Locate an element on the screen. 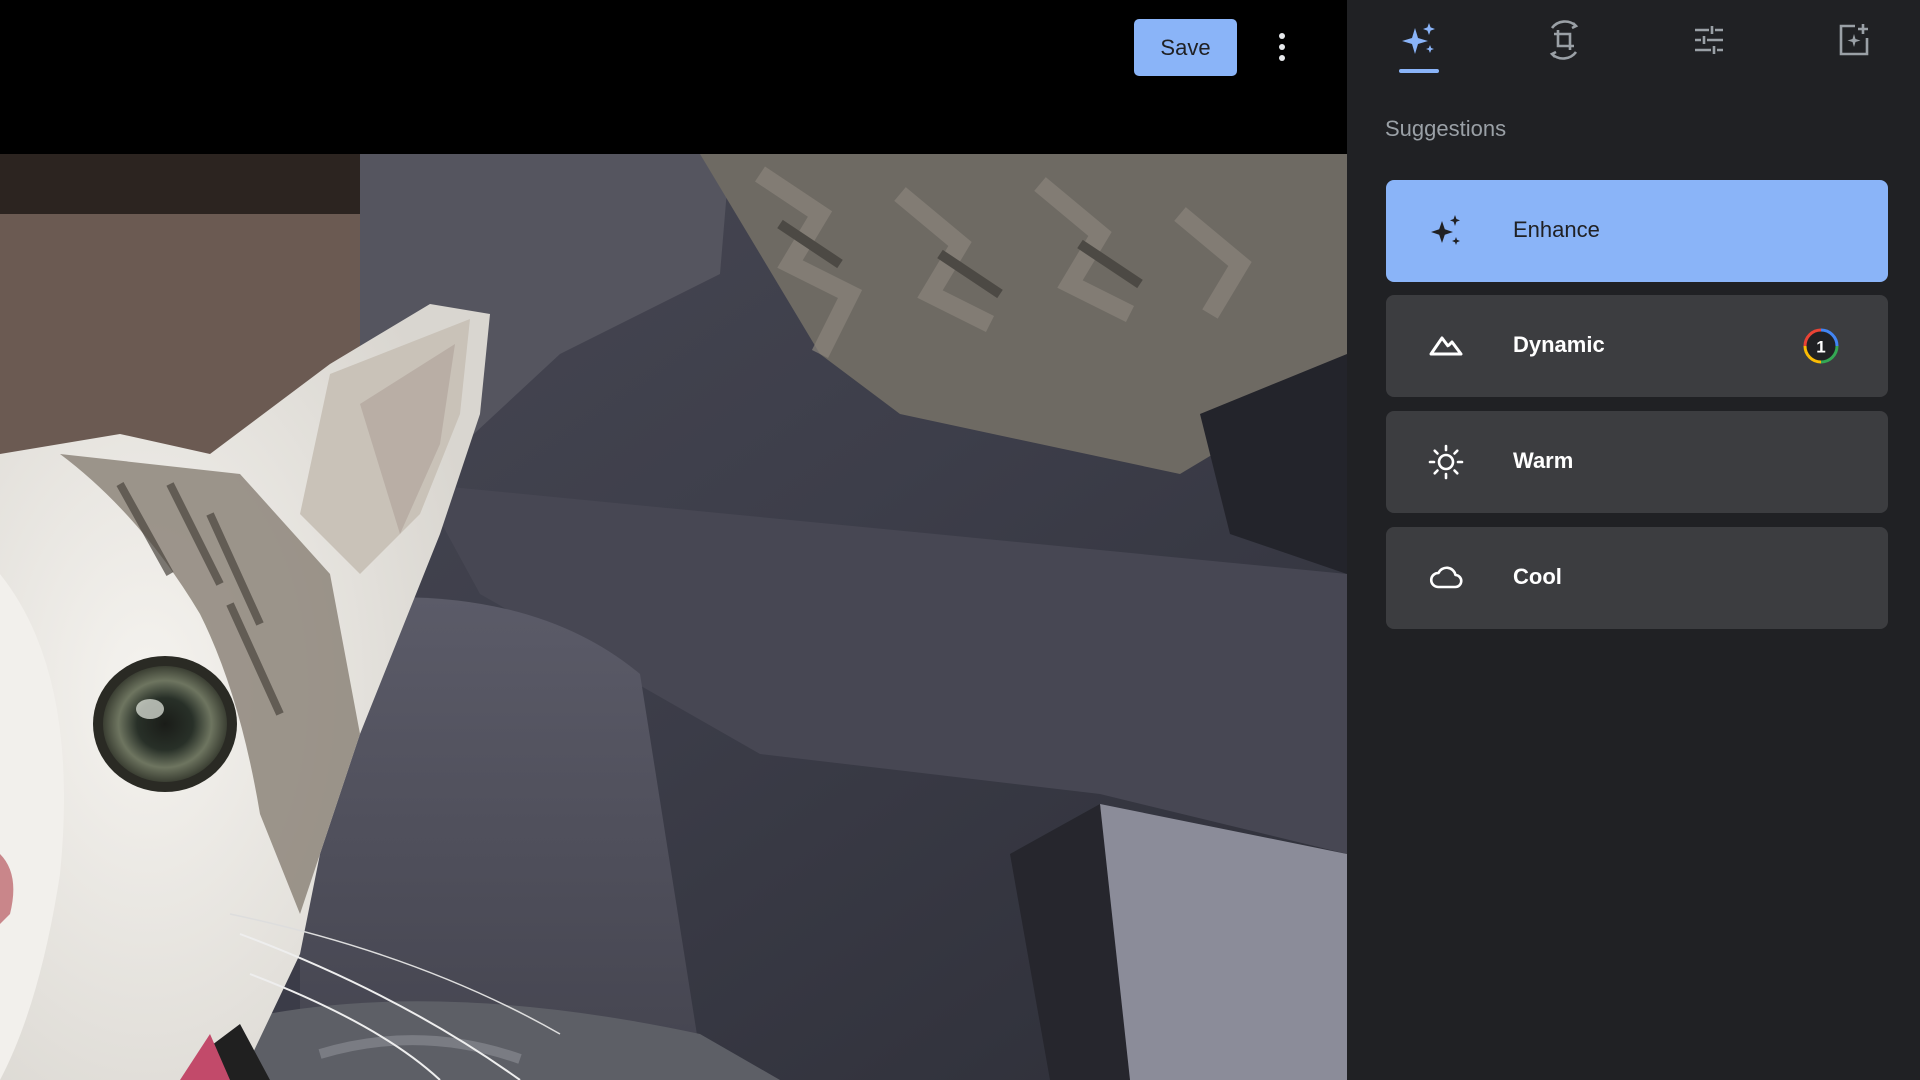 This screenshot has height=1080, width=1920. auto-fix-sparkle-icon is located at coordinates (1418, 38).